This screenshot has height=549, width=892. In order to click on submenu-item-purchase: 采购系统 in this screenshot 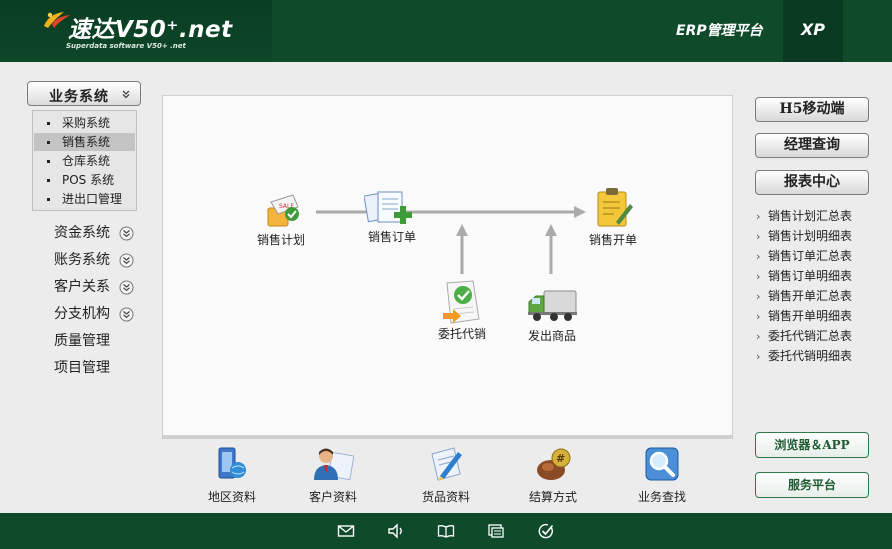, I will do `click(84, 123)`.